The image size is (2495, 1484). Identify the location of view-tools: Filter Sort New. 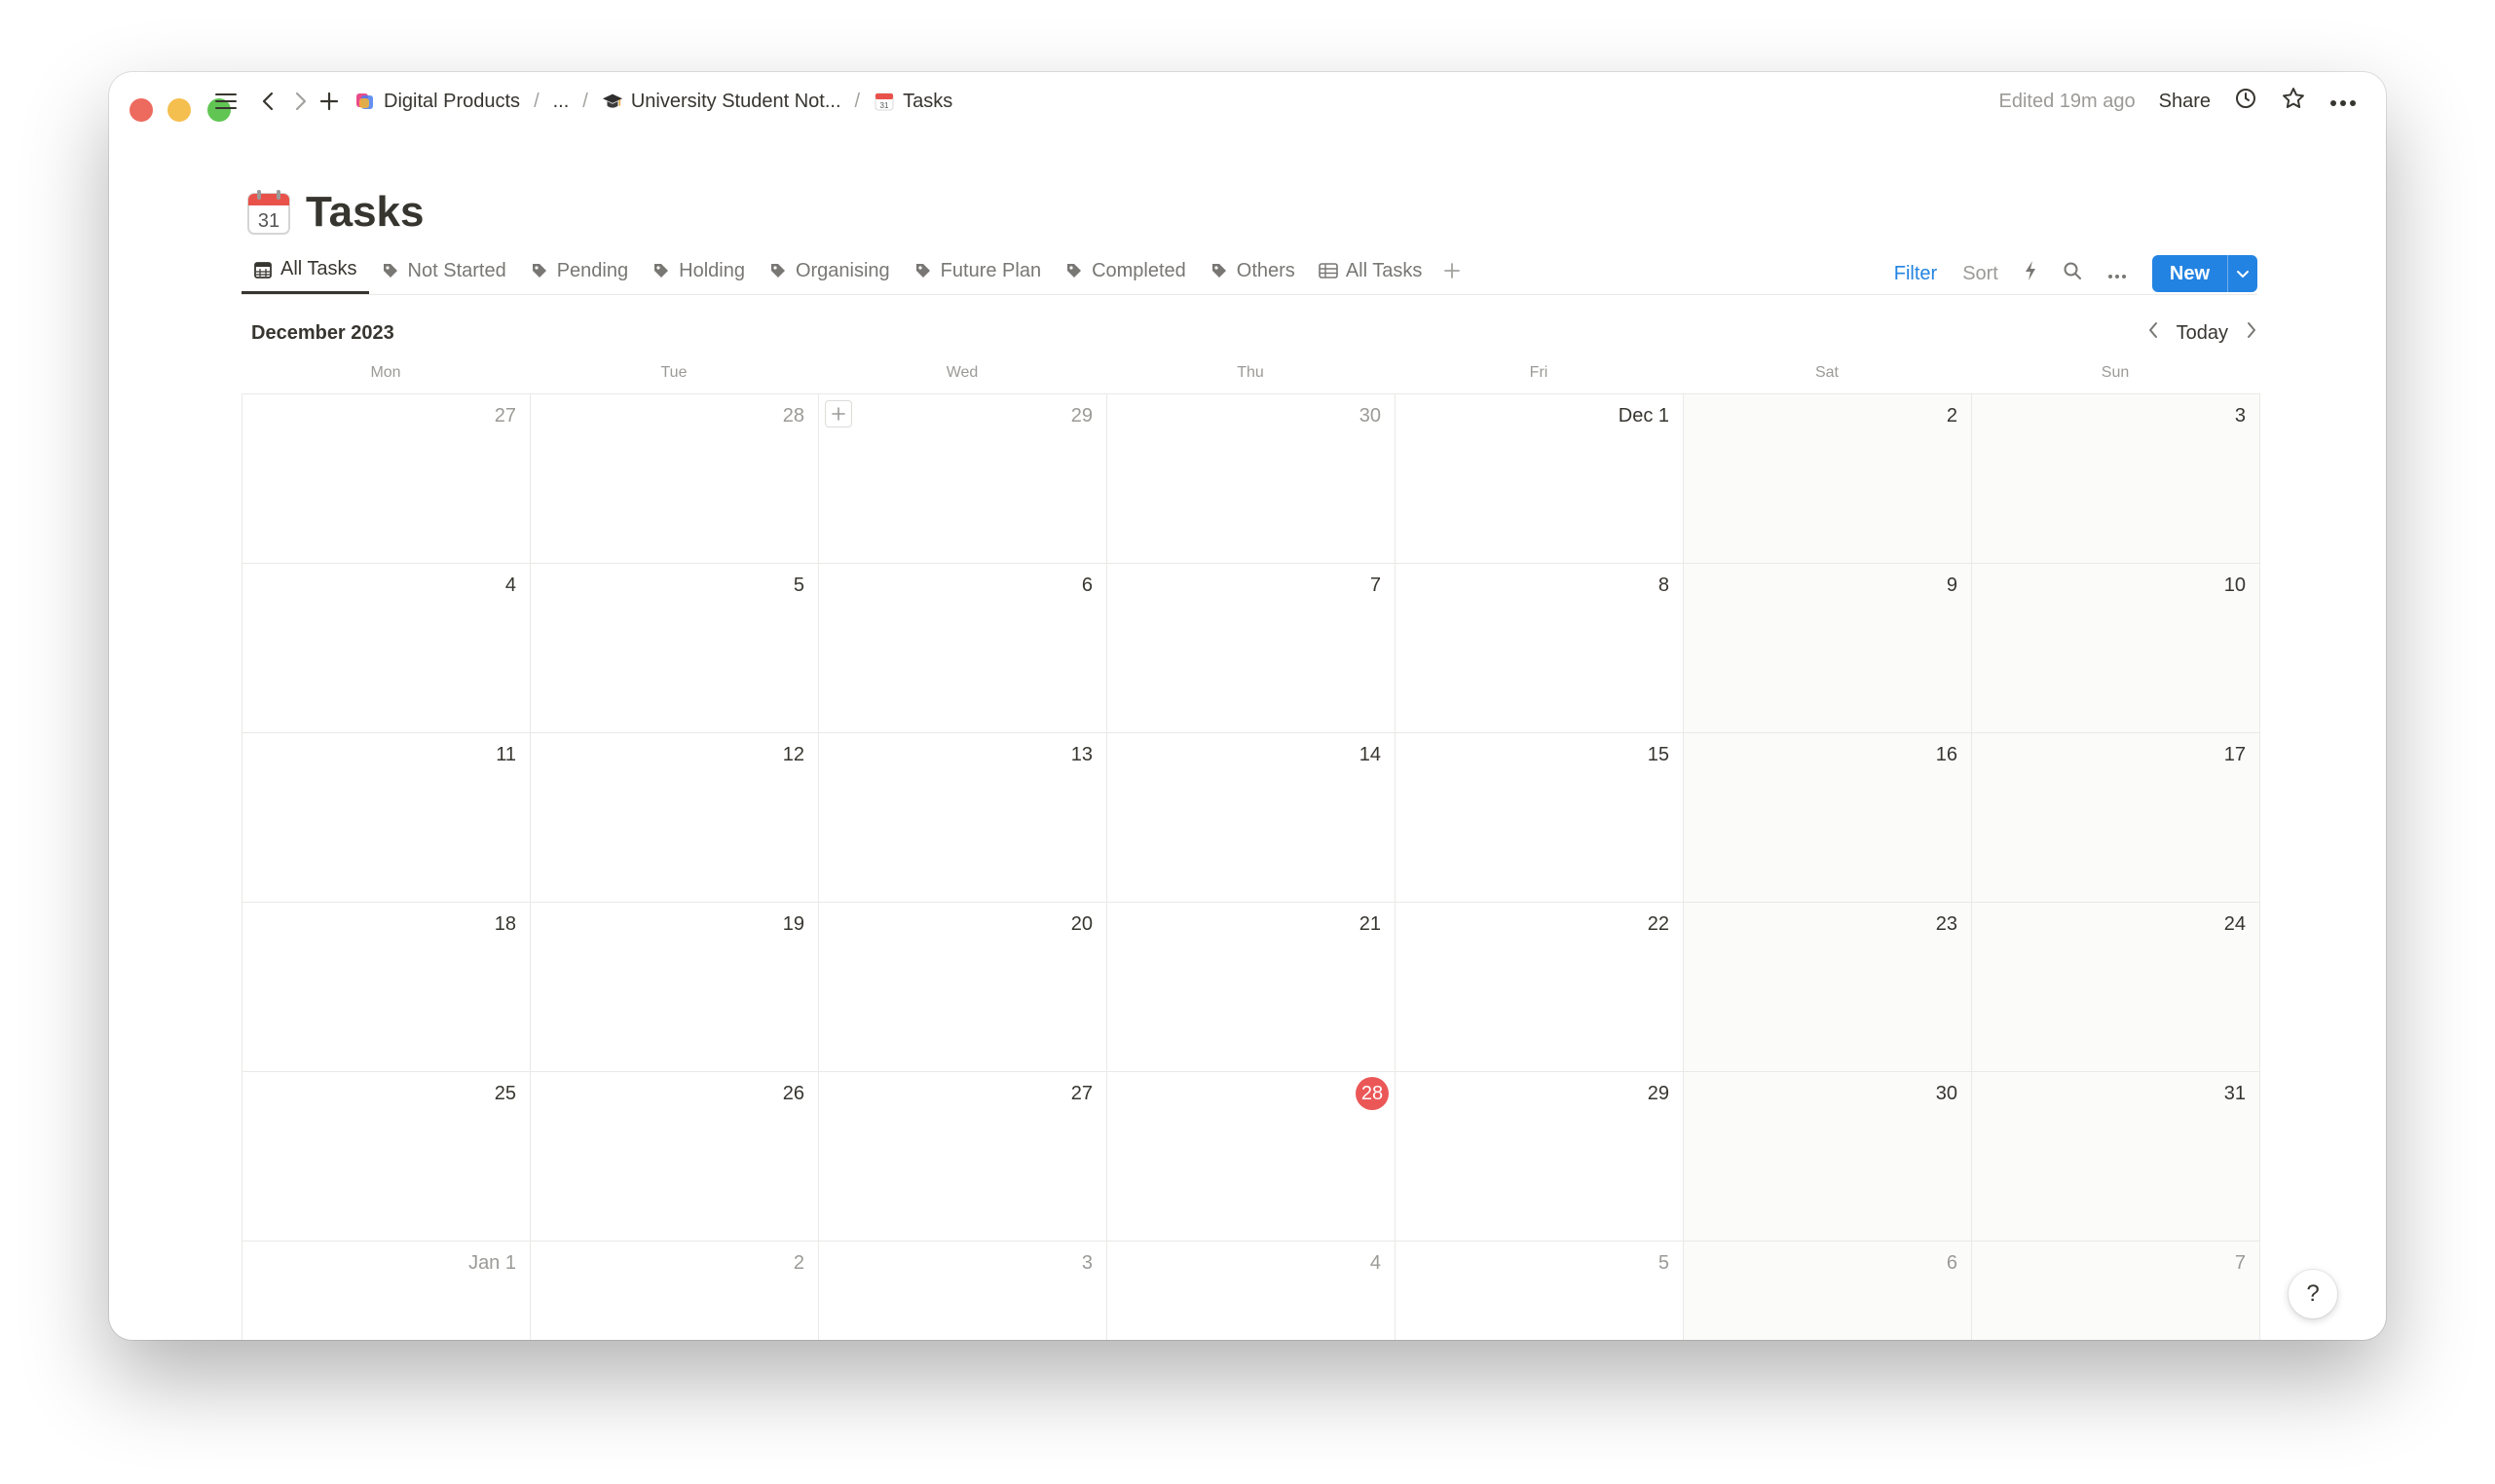
(2075, 273).